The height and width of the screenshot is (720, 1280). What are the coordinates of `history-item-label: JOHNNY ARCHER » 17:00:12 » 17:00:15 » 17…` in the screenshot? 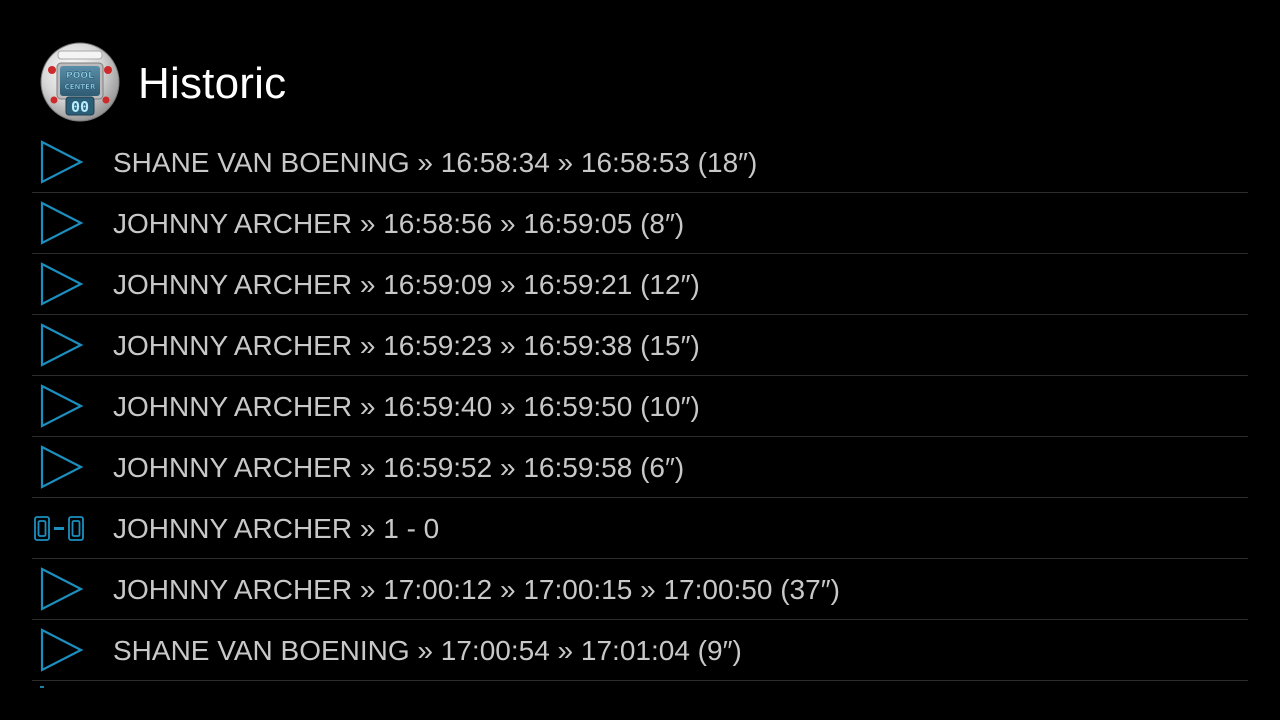 It's located at (476, 589).